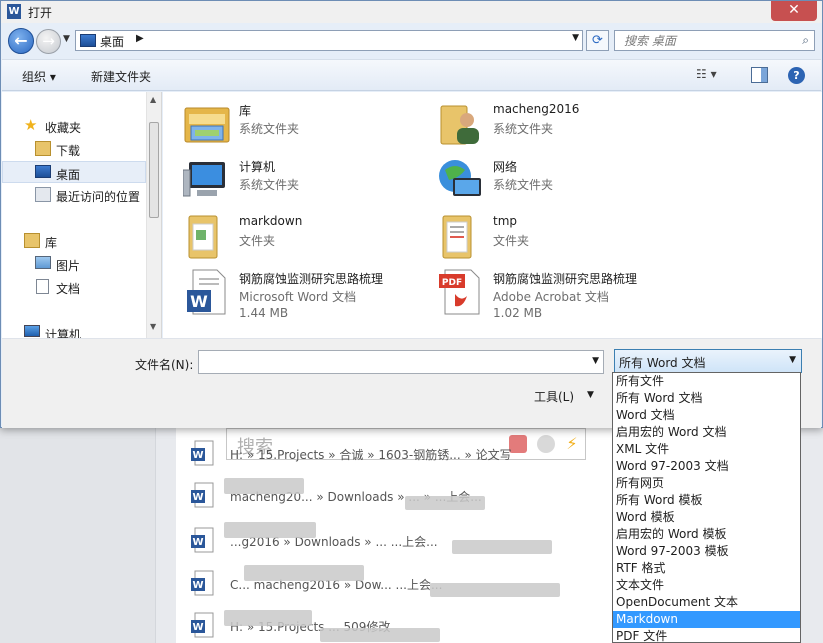 The width and height of the screenshot is (823, 643). Describe the element at coordinates (459, 125) in the screenshot. I see `user-folder-icon` at that location.